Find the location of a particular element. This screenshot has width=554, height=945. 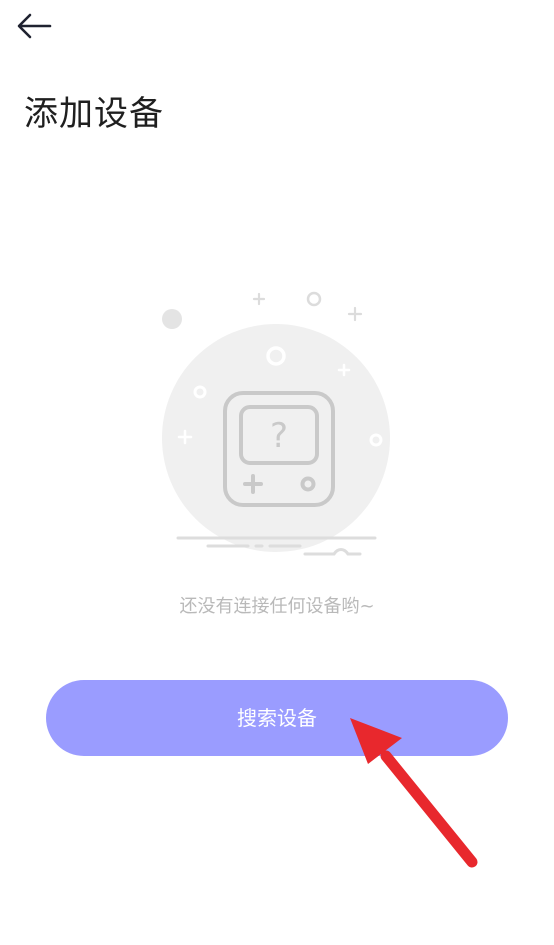

empty-state-message: 还没有连接任何设备哟~ is located at coordinates (277, 606).